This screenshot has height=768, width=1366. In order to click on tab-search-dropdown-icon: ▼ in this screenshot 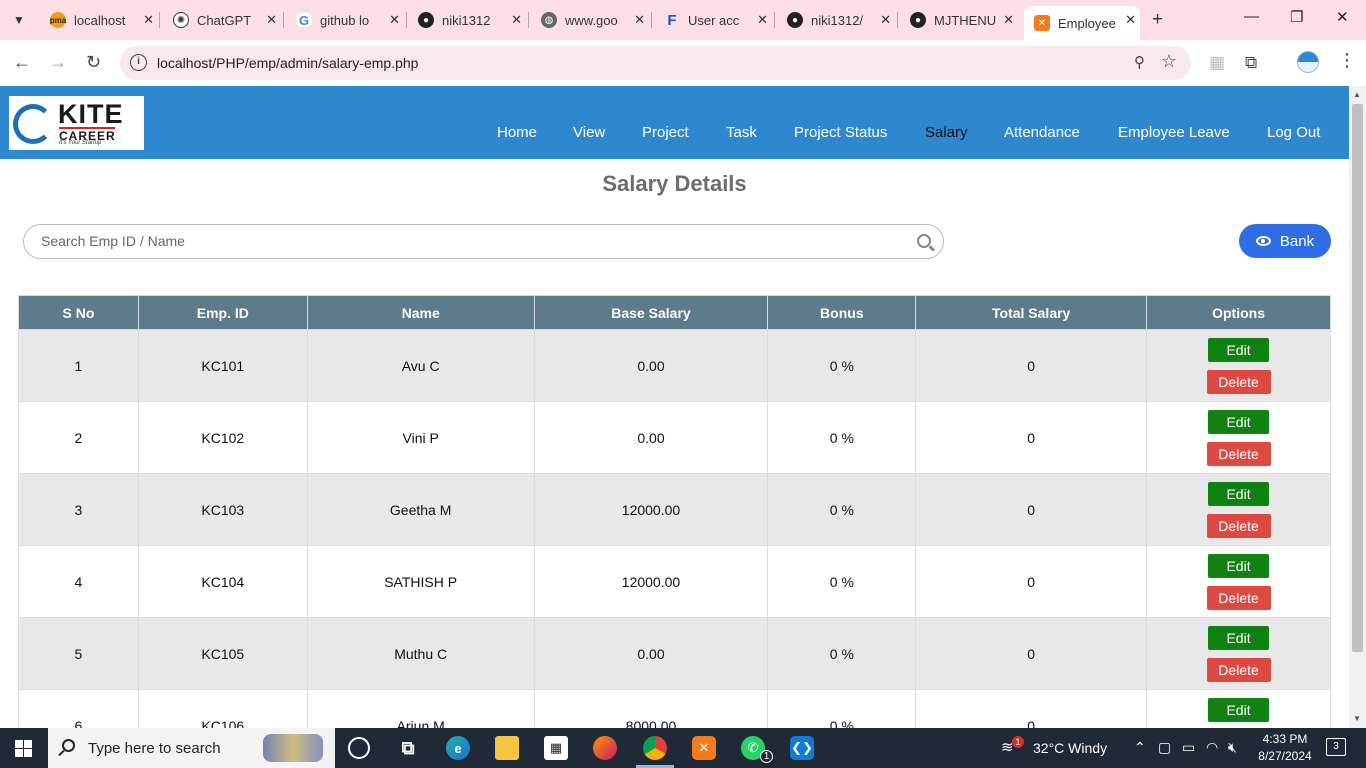, I will do `click(19, 20)`.